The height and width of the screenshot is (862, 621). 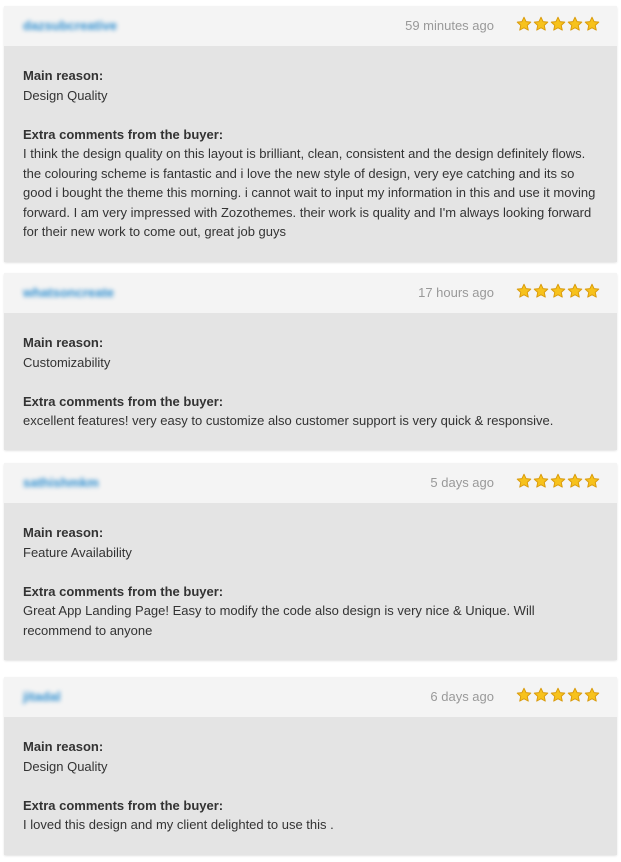 I want to click on reviewer-username: whatsoncreate, so click(x=68, y=292).